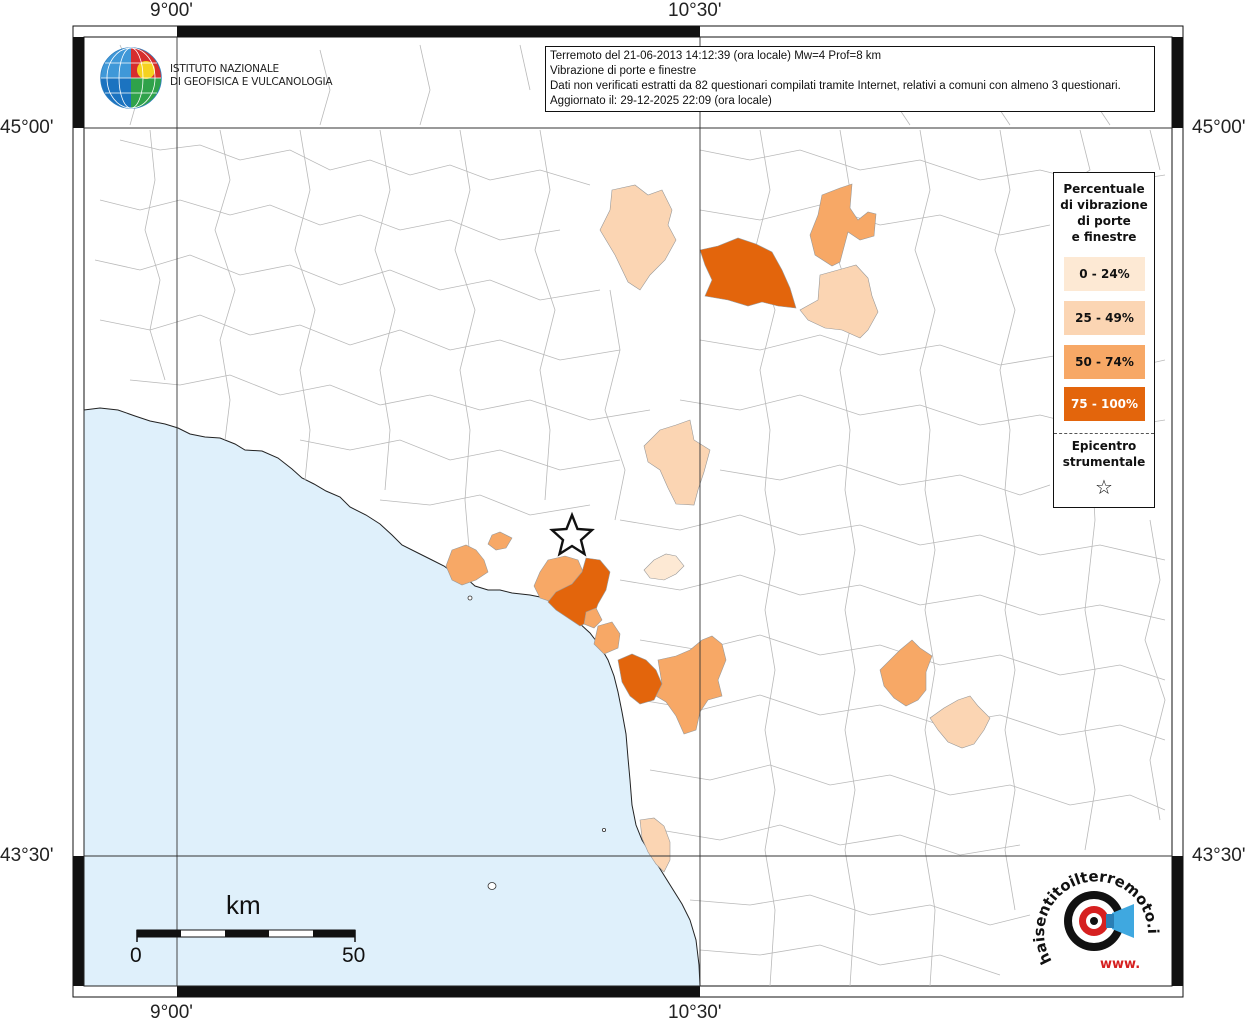  Describe the element at coordinates (695, 1012) in the screenshot. I see `lon-label-bottom-right: 10°30'` at that location.